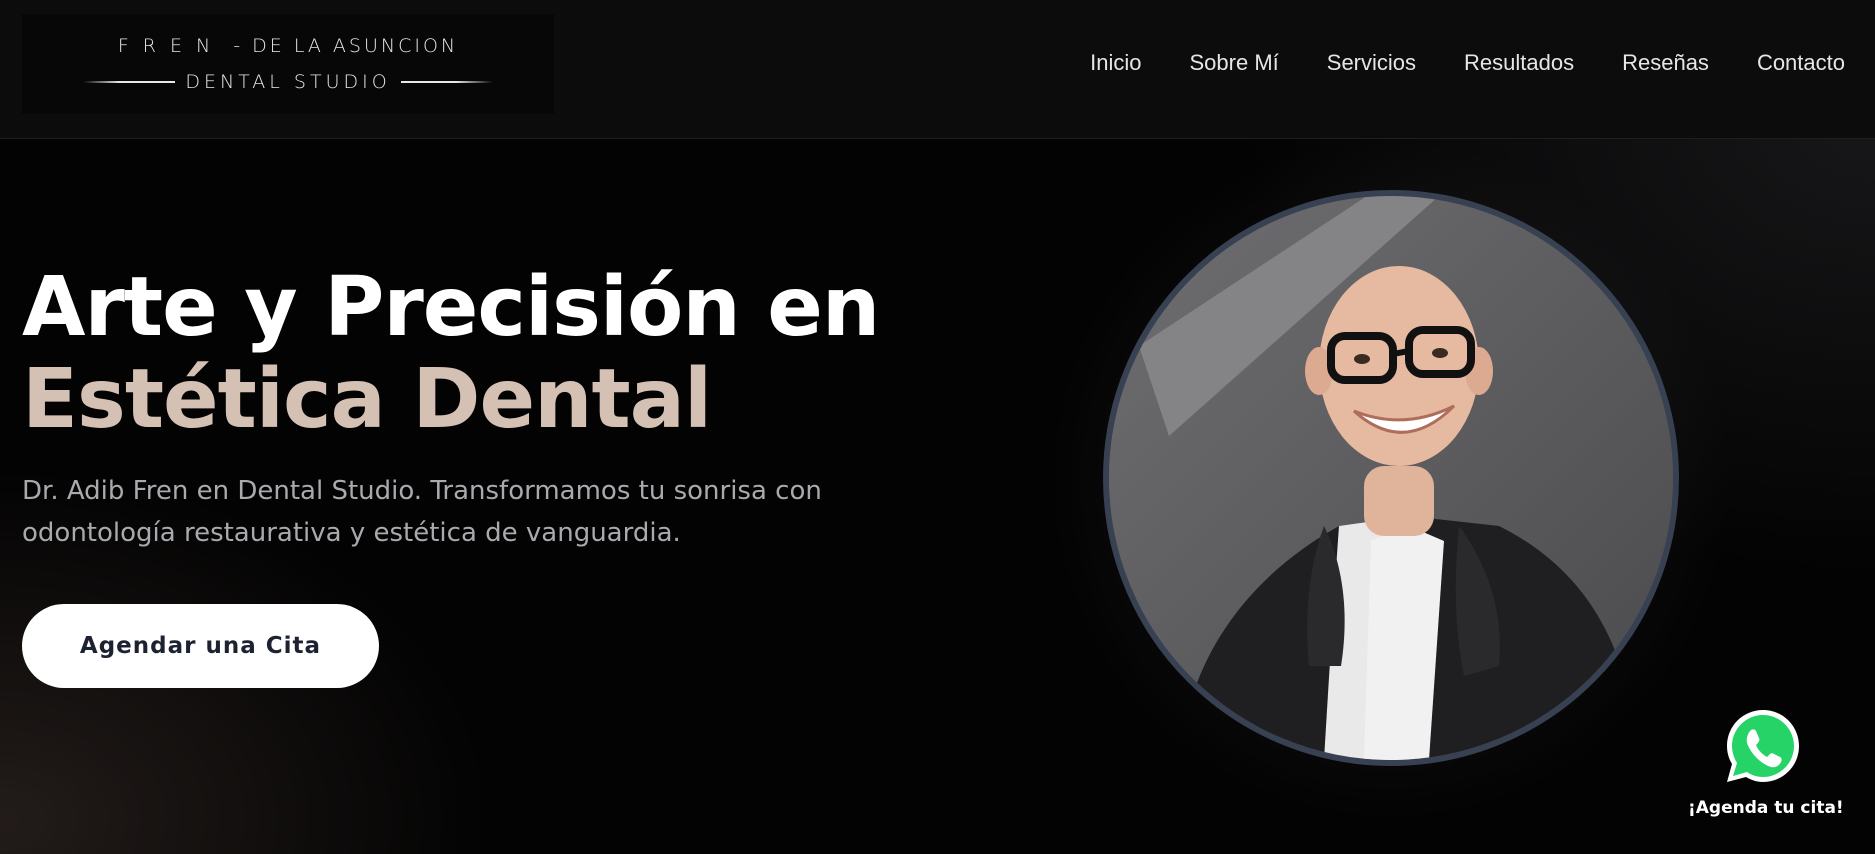 This screenshot has height=854, width=1875. What do you see at coordinates (288, 64) in the screenshot?
I see `brand-logo: FREN - DE LA ASUNCION DENTAL STUDIO` at bounding box center [288, 64].